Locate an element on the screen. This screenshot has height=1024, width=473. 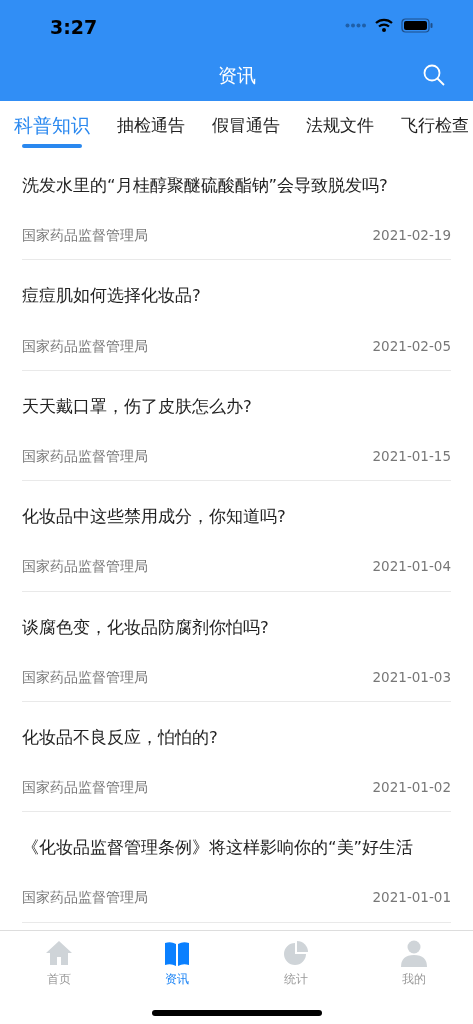
tab-bar-item: 资讯 is located at coordinates (177, 977).